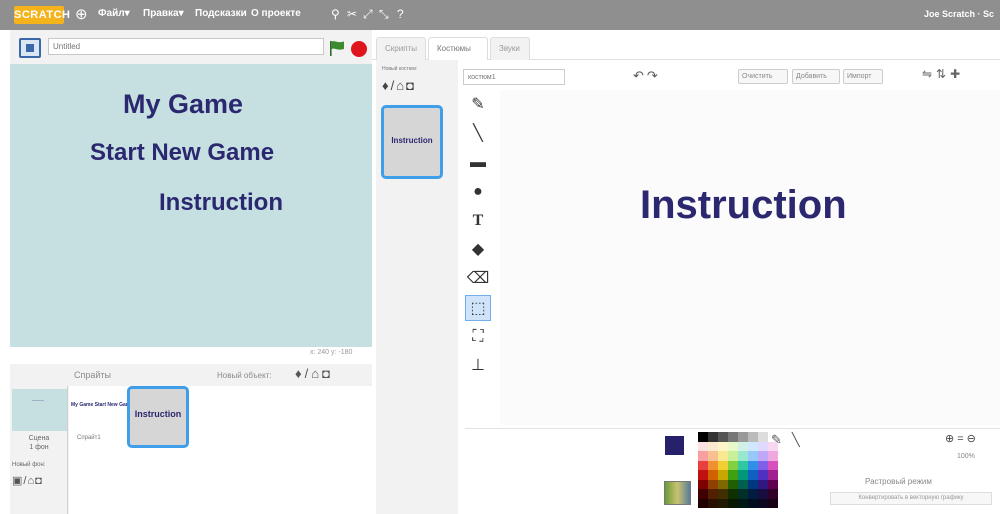  Describe the element at coordinates (478, 308) in the screenshot. I see `select-icon: ⬚` at that location.